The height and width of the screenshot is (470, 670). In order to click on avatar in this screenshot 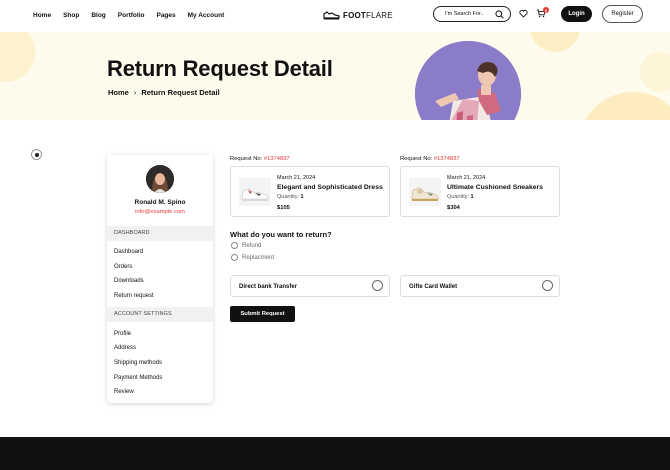, I will do `click(160, 179)`.